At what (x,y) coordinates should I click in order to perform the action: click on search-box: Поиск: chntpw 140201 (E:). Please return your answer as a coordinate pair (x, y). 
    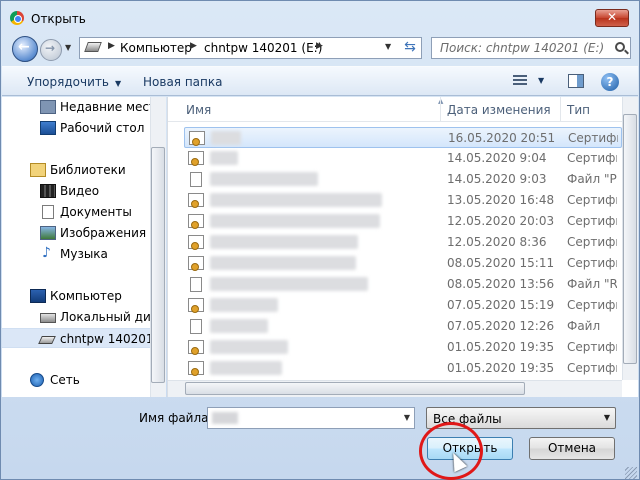
    Looking at the image, I should click on (531, 48).